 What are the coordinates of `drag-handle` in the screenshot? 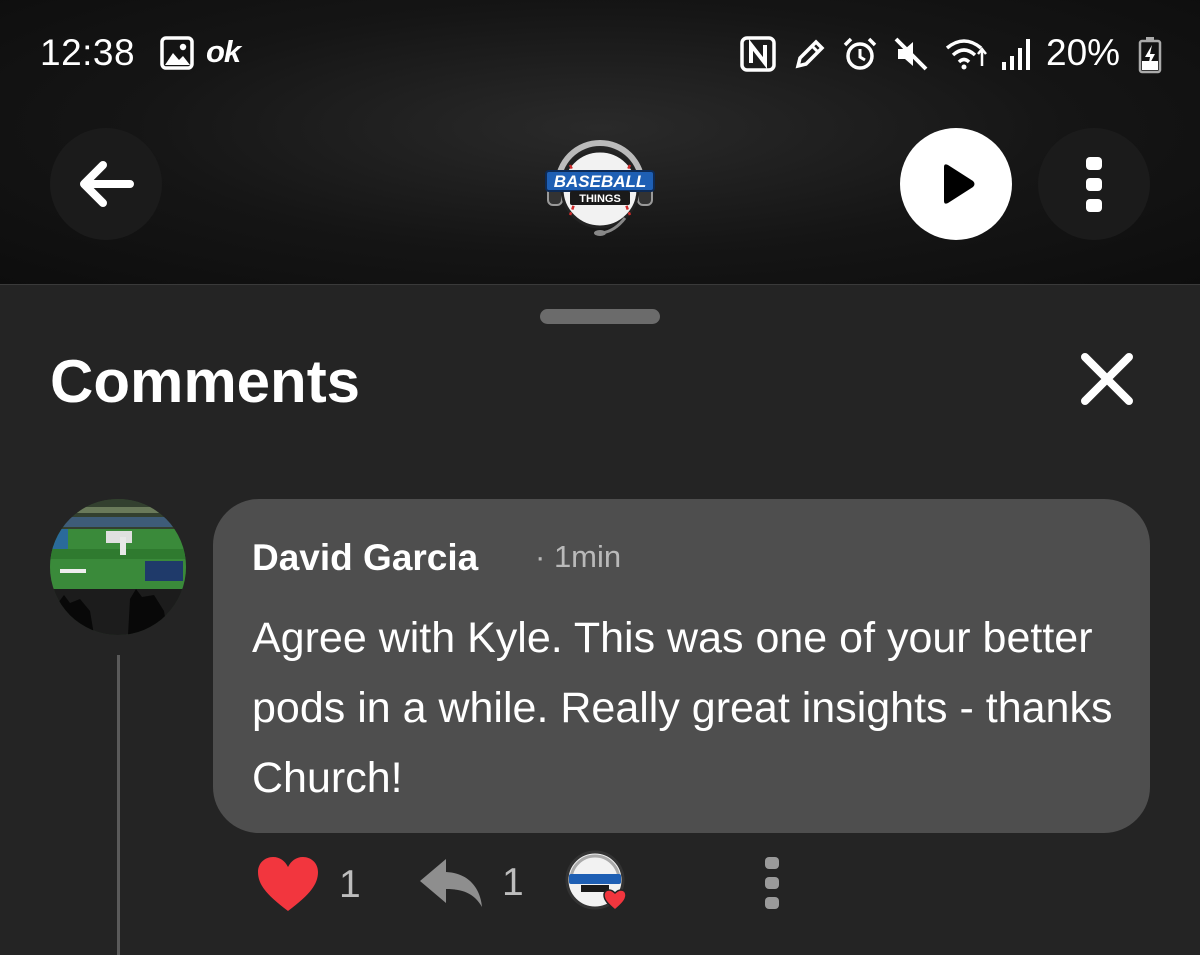 It's located at (600, 316).